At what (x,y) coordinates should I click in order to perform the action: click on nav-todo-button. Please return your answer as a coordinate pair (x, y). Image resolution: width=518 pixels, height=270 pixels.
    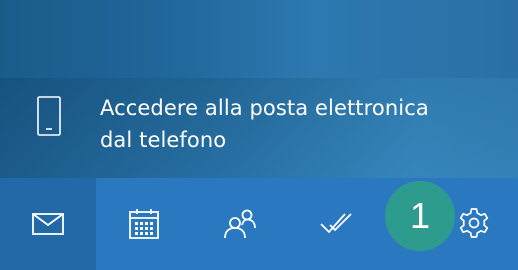
    Looking at the image, I should click on (336, 224).